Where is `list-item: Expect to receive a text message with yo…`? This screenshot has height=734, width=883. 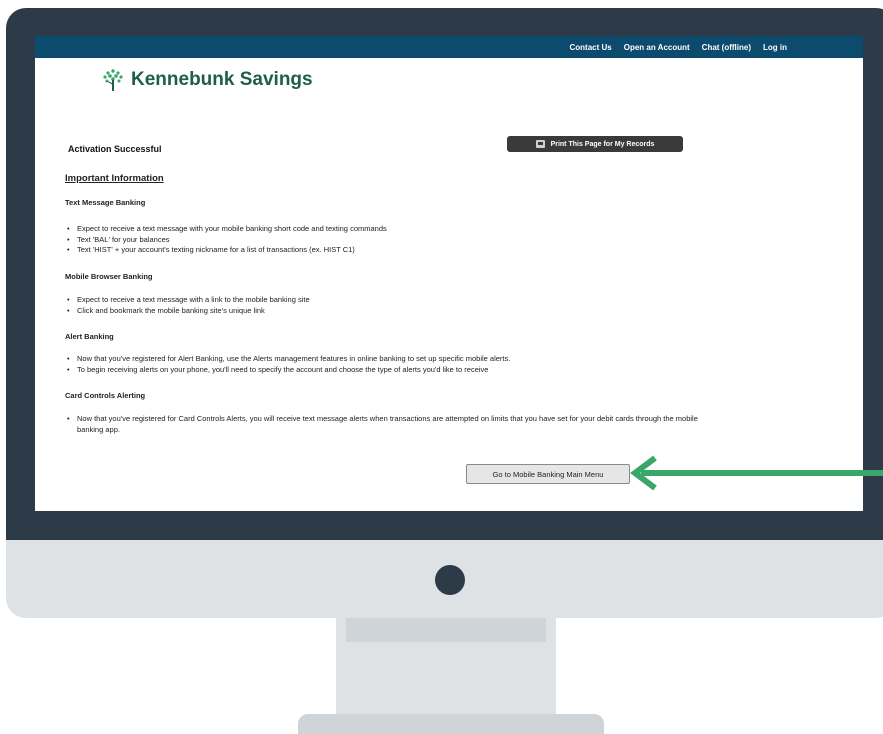
list-item: Expect to receive a text message with yo… is located at coordinates (226, 229).